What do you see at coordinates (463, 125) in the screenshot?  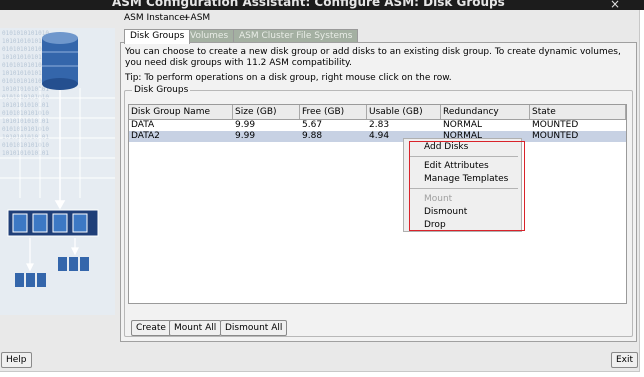 I see `table-cell: NORMAL` at bounding box center [463, 125].